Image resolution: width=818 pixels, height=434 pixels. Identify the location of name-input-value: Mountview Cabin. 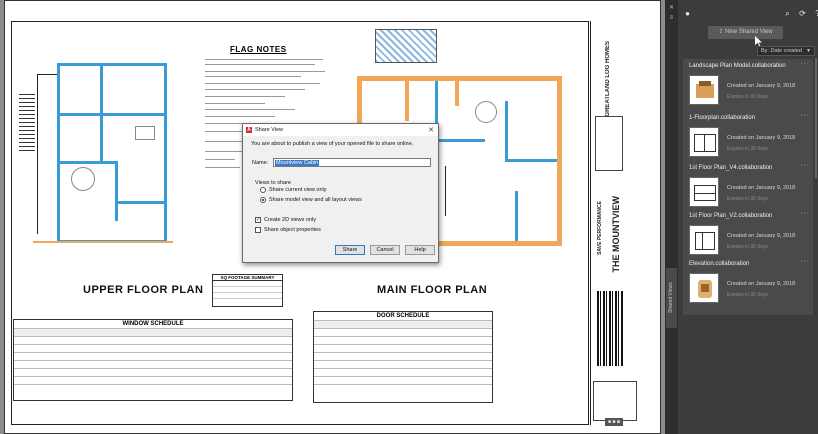
(297, 163).